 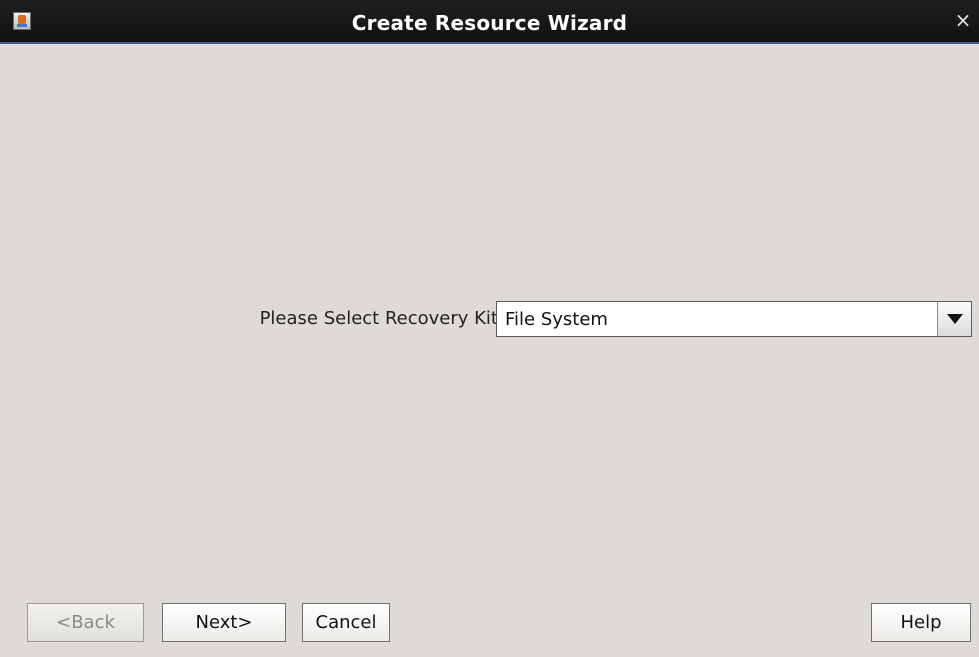 I want to click on dropdown-button, so click(x=954, y=319).